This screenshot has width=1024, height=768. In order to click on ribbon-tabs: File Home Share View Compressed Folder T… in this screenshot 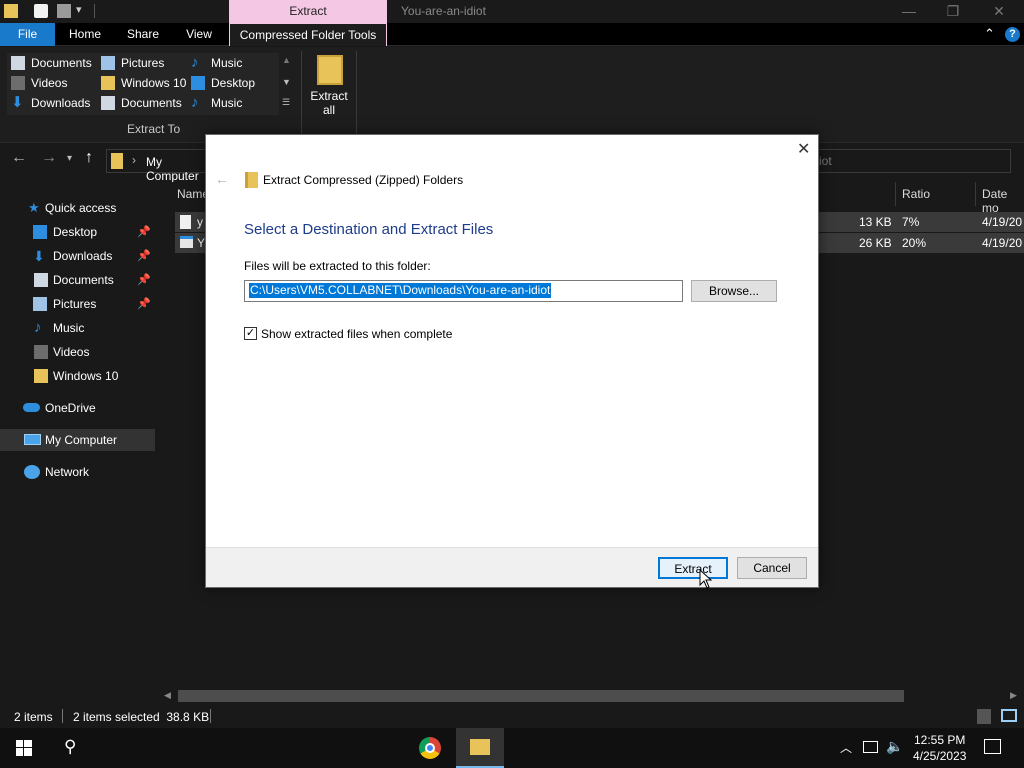, I will do `click(512, 34)`.